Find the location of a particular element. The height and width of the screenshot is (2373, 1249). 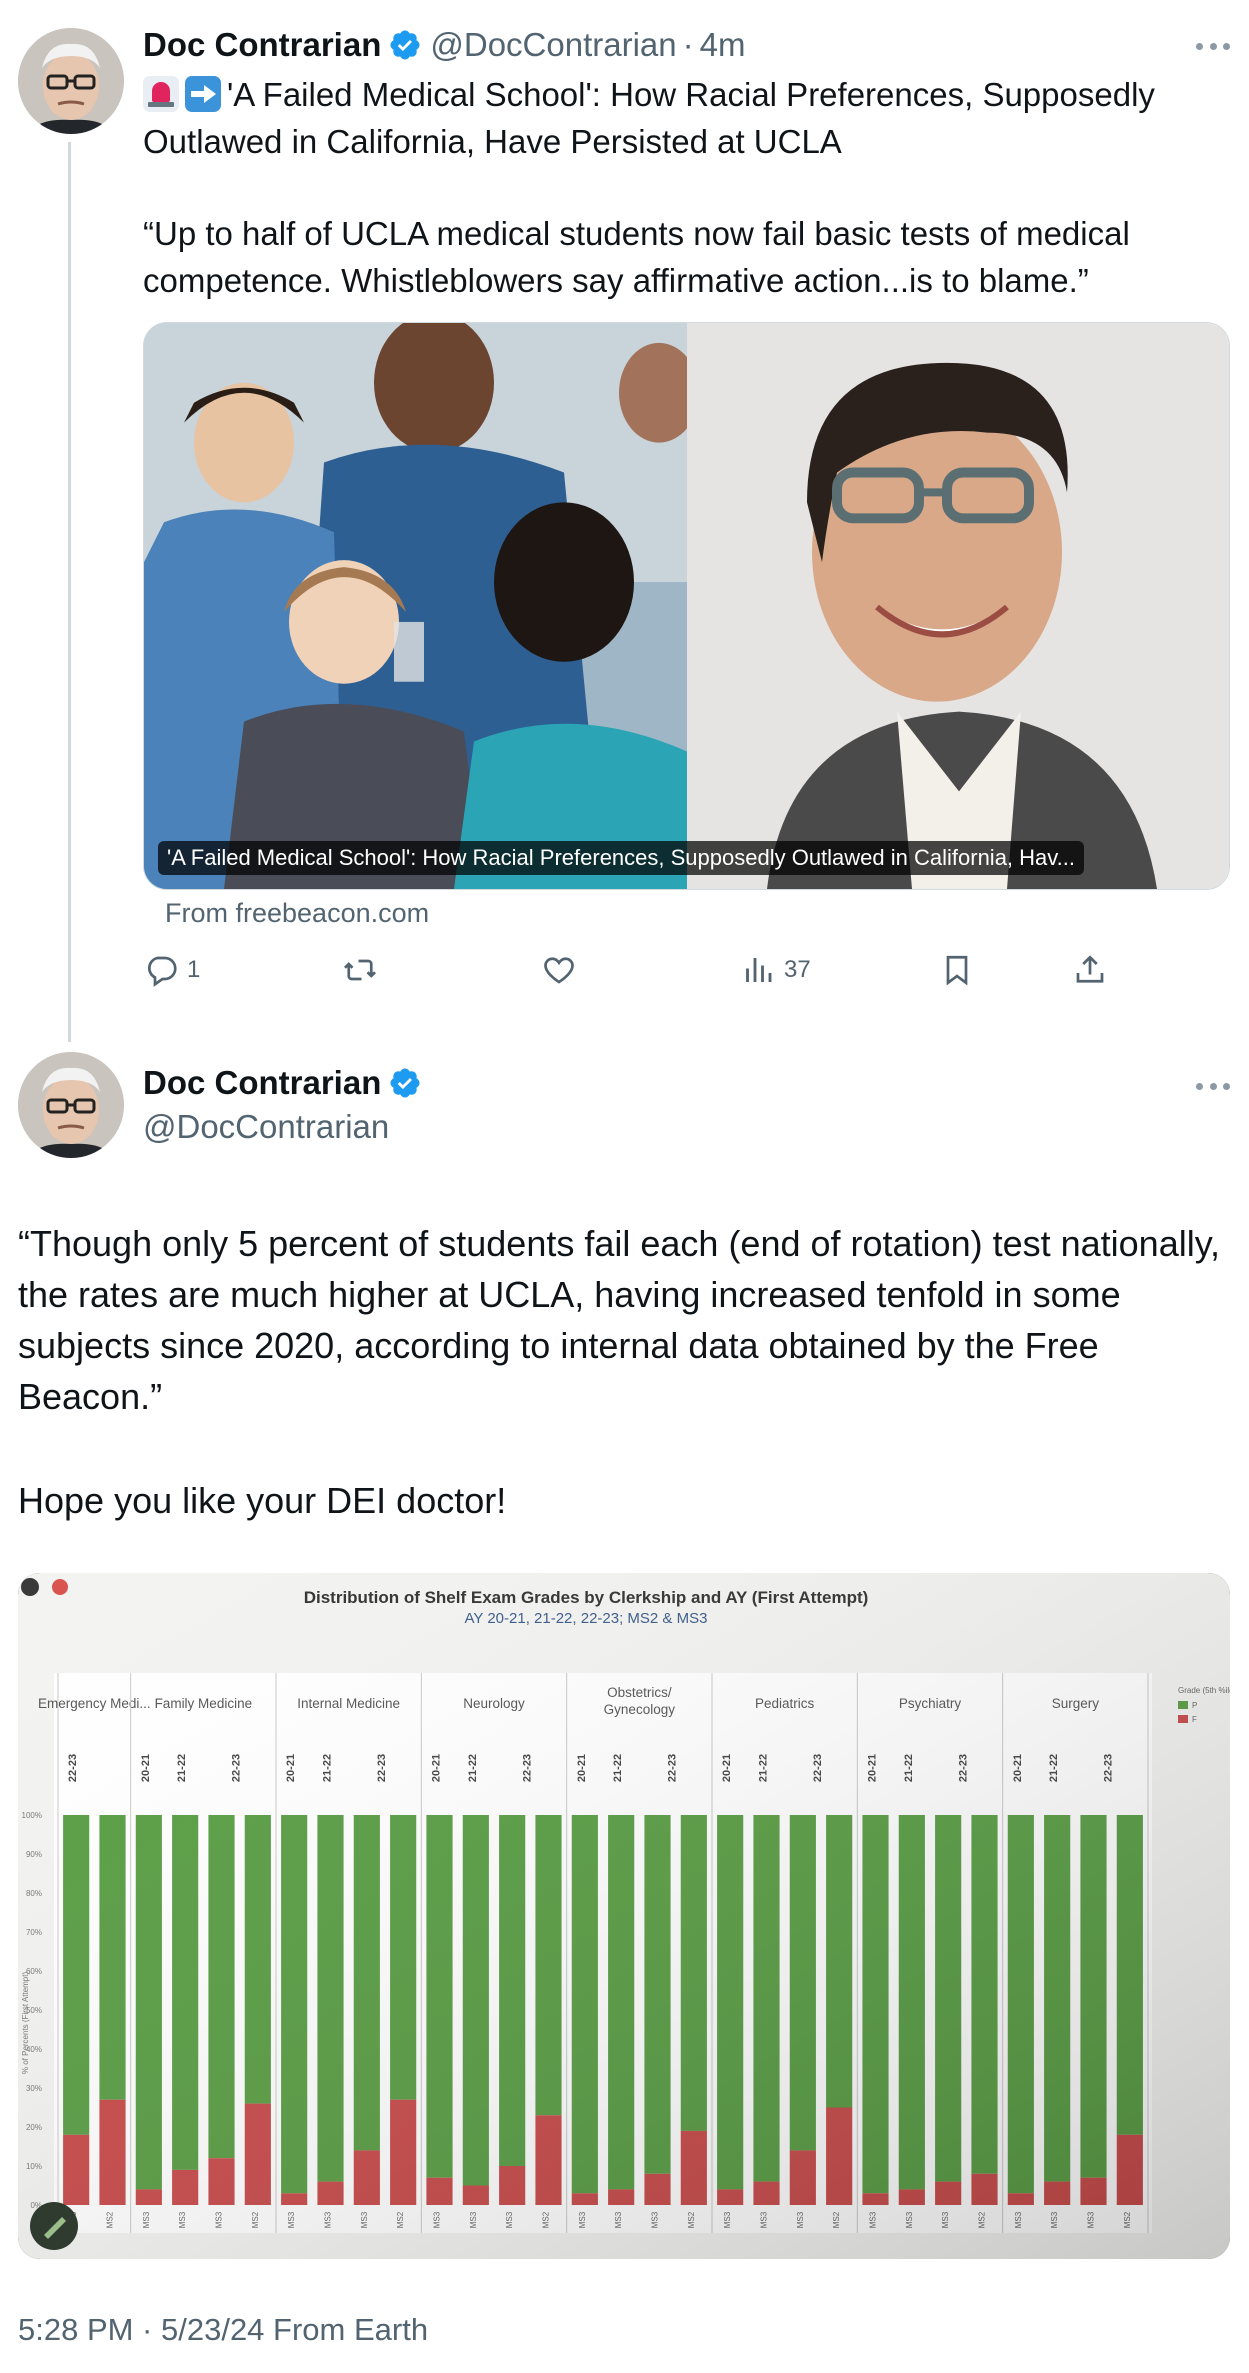

like-button is located at coordinates (563, 970).